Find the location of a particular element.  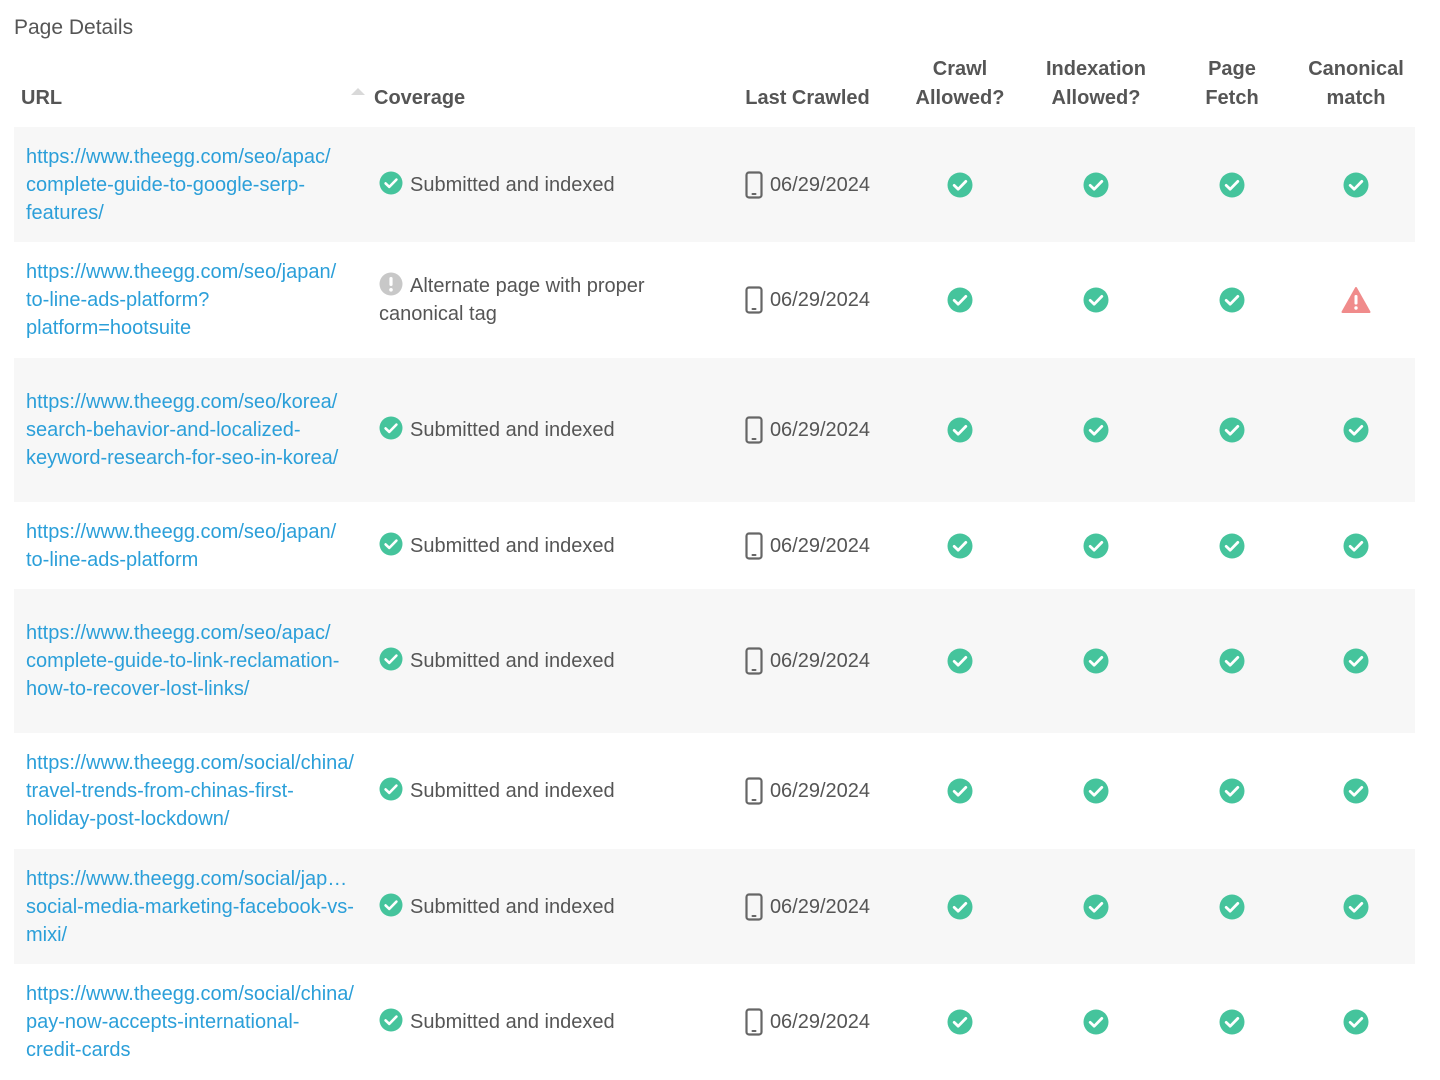

column-header-indexation-allowed: Indexation Allowed? is located at coordinates (1096, 91).